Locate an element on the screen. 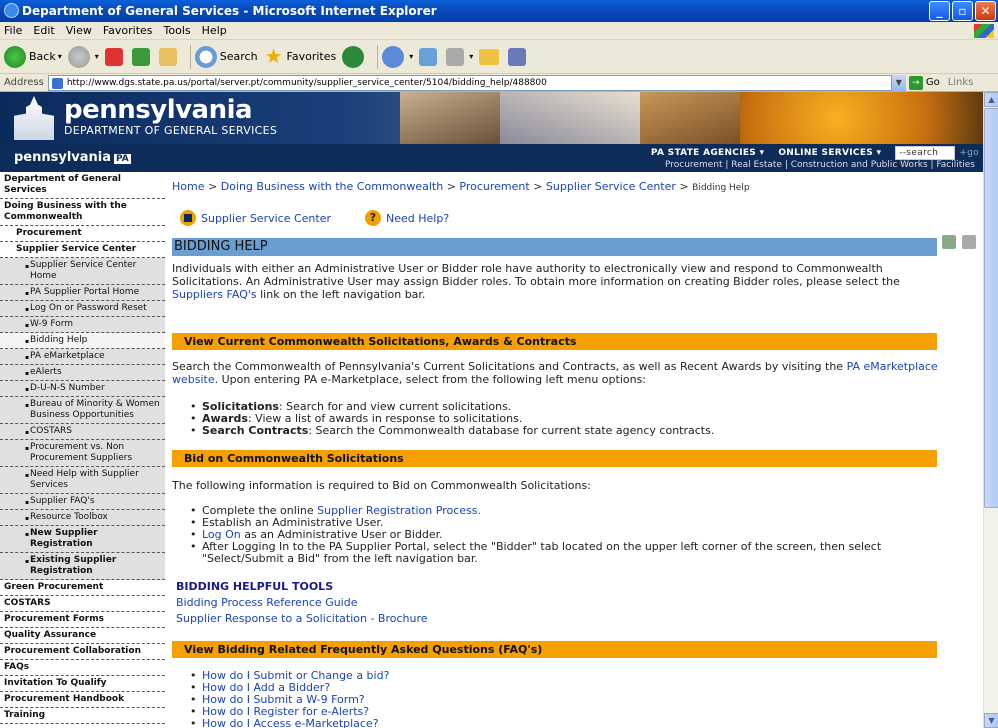 The width and height of the screenshot is (998, 728). sidebar-item-quality-assurance: Quality Assurance is located at coordinates (82, 636).